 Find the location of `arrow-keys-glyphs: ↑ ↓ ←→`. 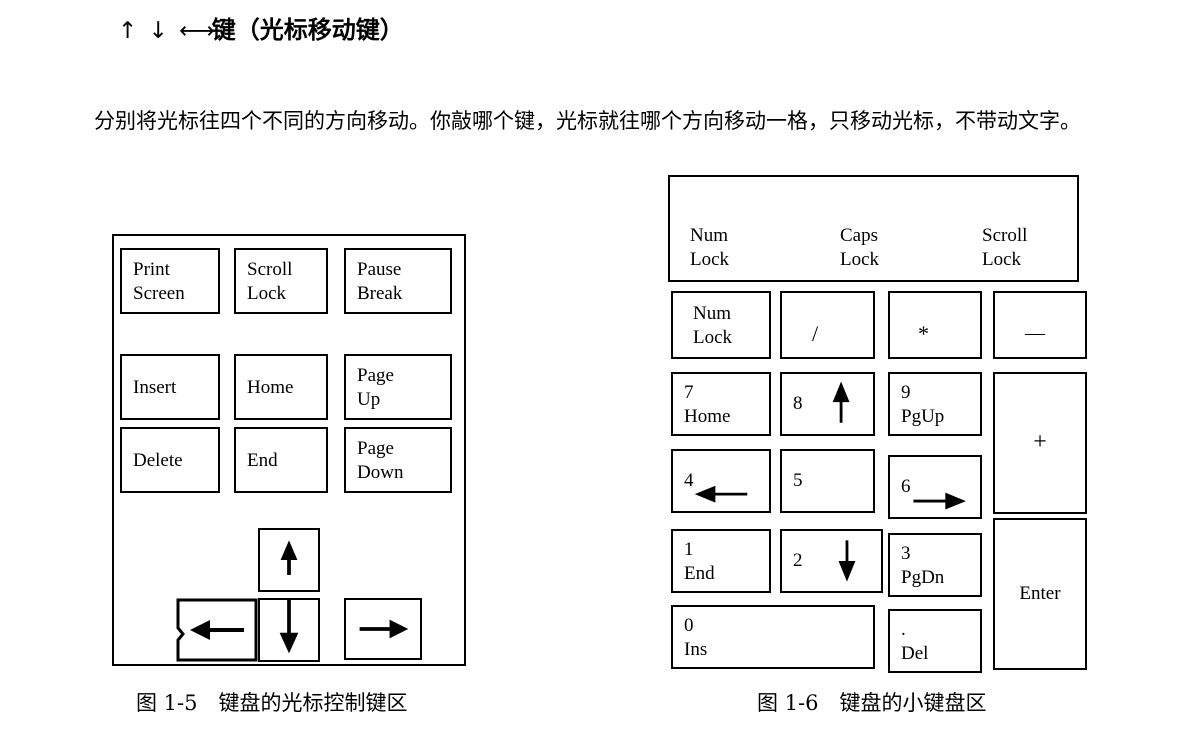

arrow-keys-glyphs: ↑ ↓ ←→ is located at coordinates (166, 31).